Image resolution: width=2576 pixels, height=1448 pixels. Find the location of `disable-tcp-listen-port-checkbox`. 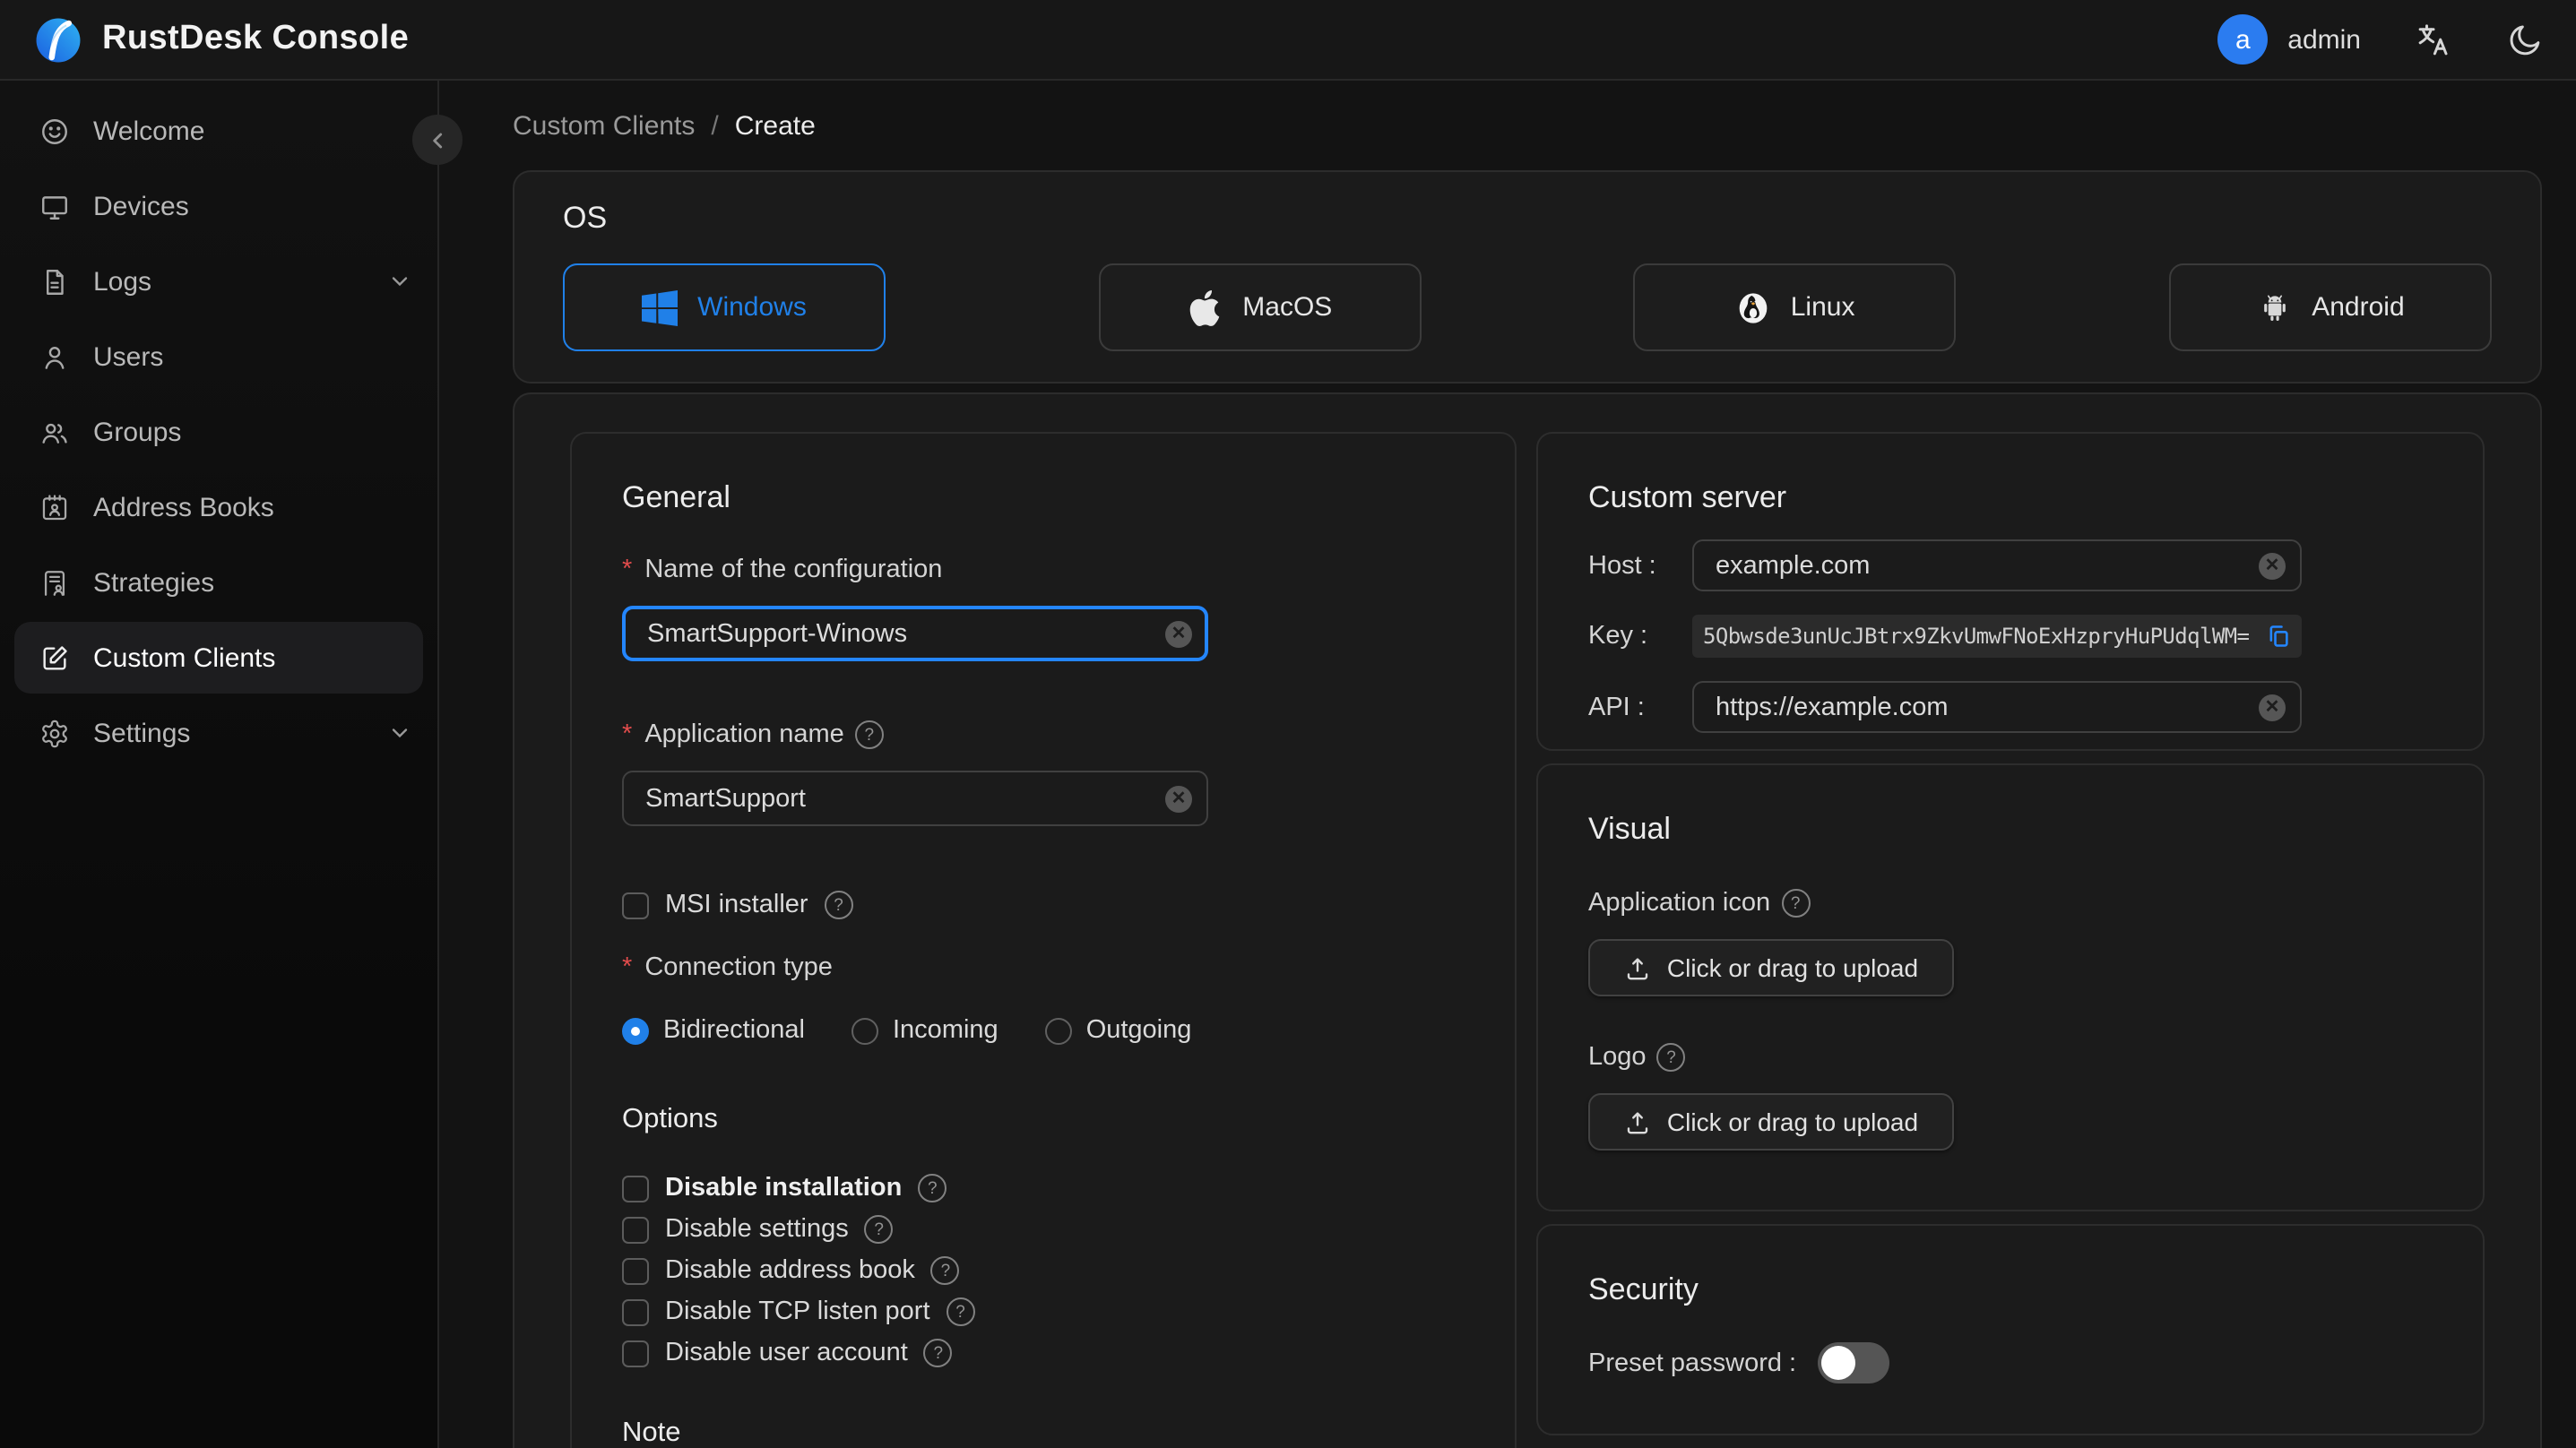

disable-tcp-listen-port-checkbox is located at coordinates (635, 1312).